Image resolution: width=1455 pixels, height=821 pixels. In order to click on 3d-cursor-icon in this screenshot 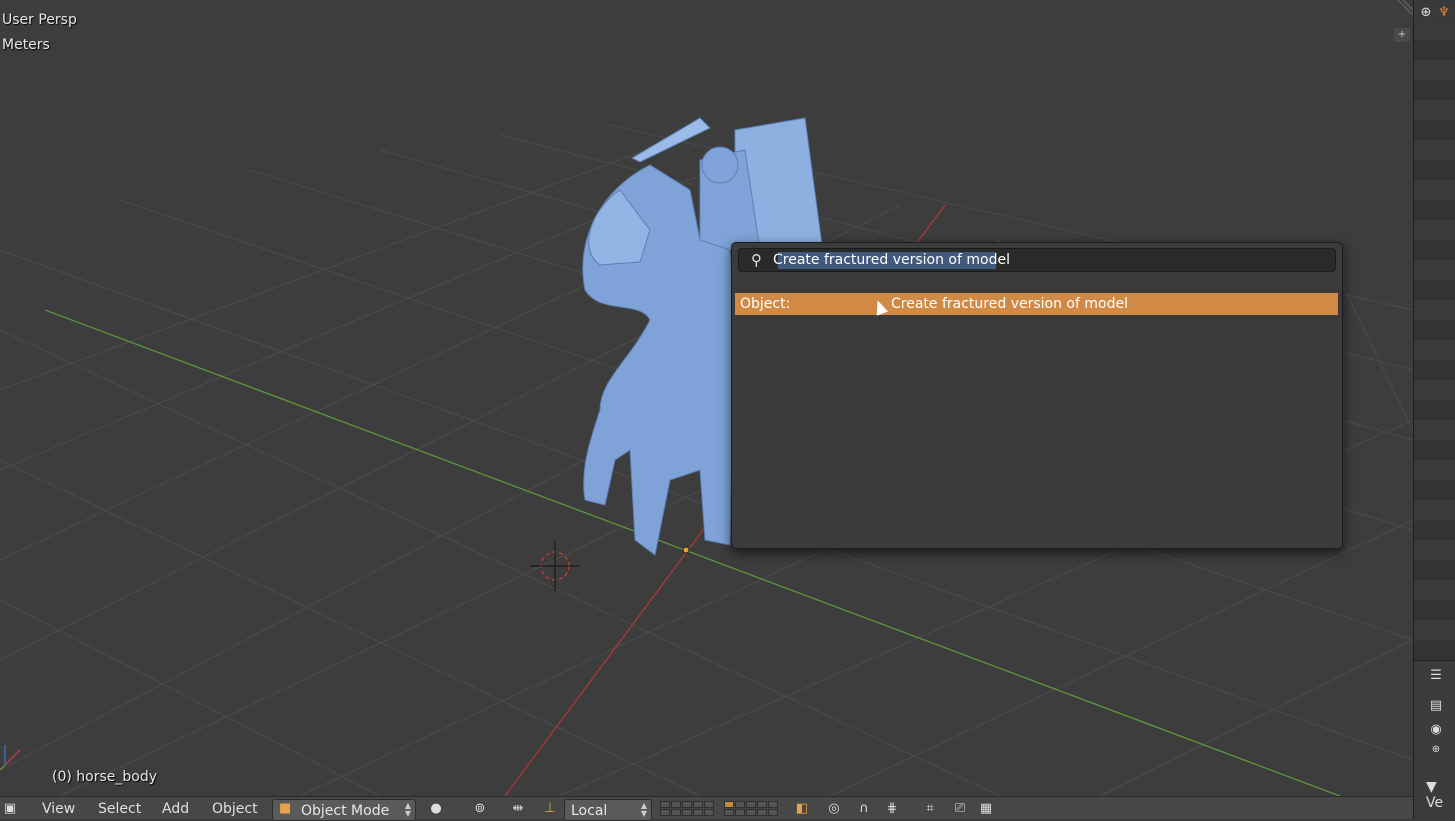, I will do `click(555, 566)`.